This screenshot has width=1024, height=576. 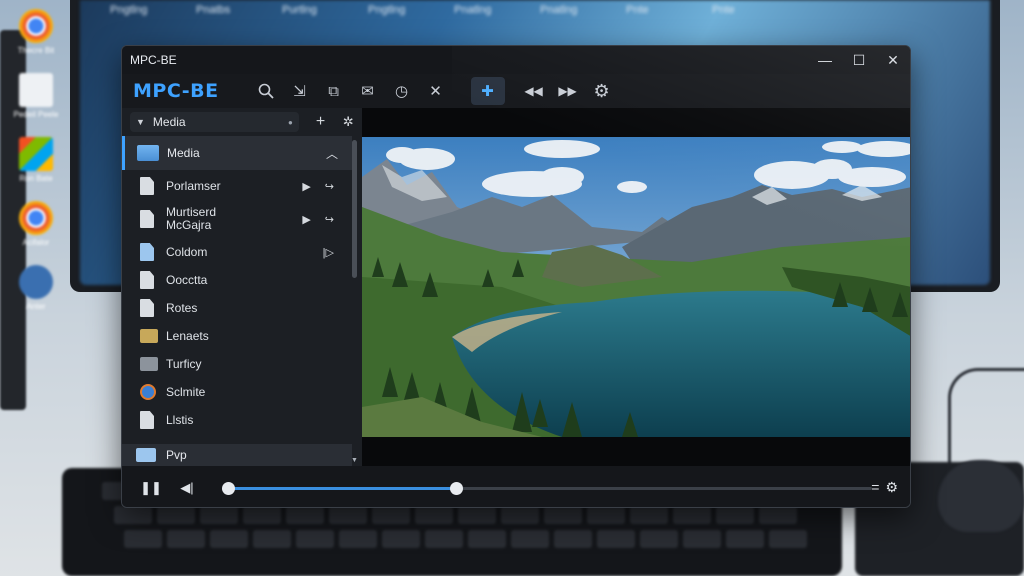 I want to click on settings-icon: ⚙, so click(x=602, y=91).